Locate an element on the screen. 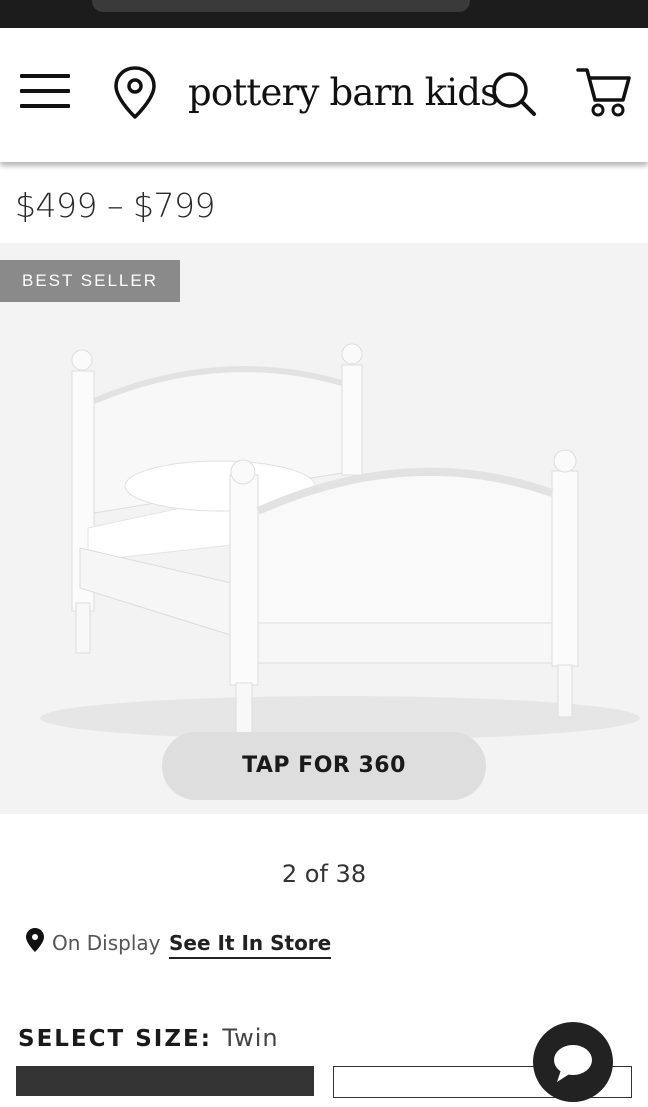 Image resolution: width=648 pixels, height=1107 pixels. status-bar is located at coordinates (324, 14).